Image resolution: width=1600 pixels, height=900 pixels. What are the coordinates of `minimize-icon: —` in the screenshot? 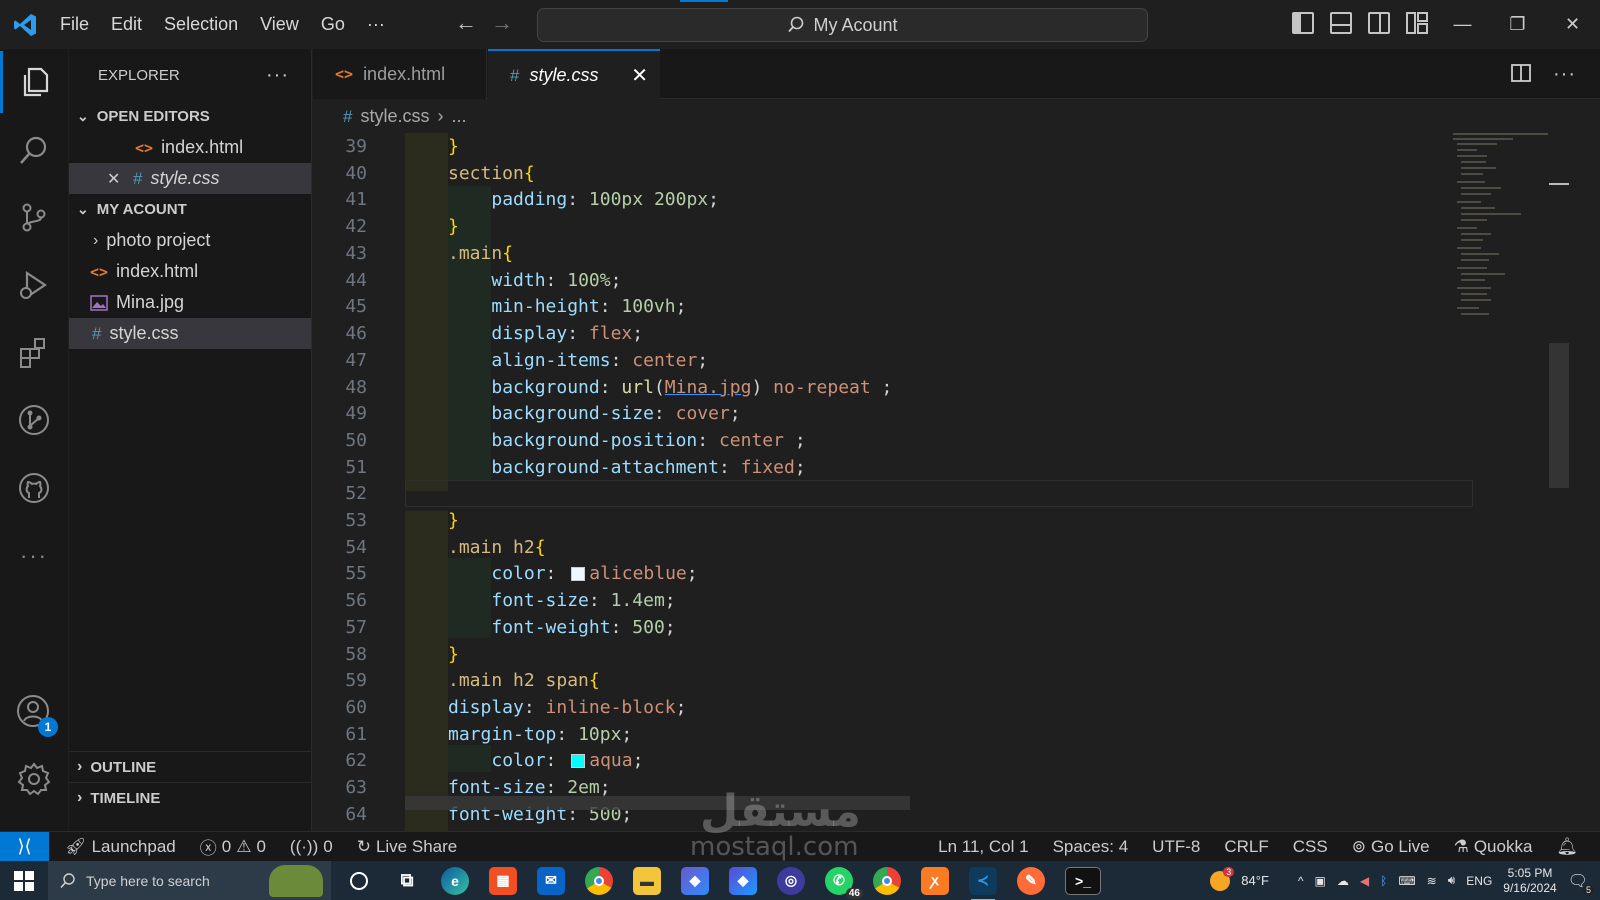 It's located at (1462, 24).